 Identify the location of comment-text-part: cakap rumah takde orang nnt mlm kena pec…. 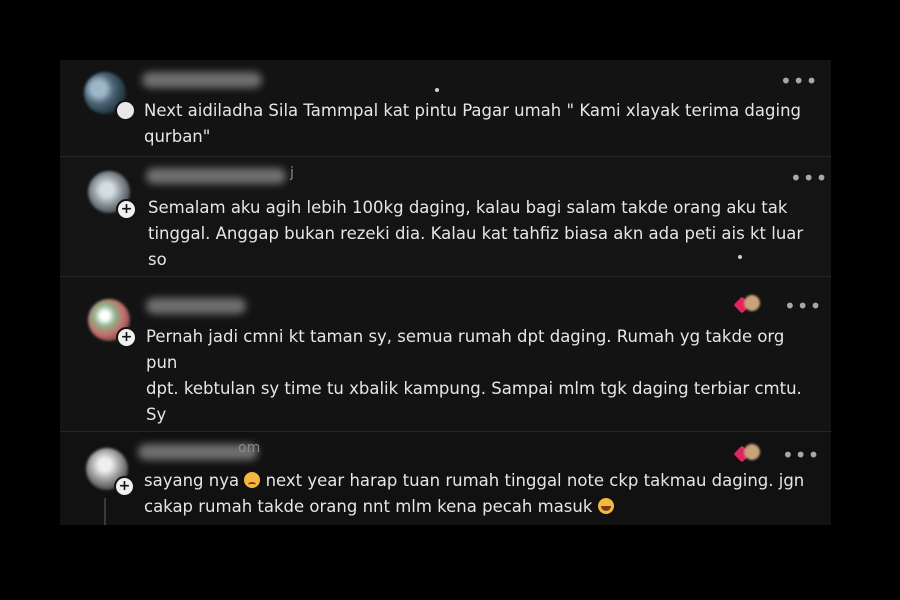
(371, 506).